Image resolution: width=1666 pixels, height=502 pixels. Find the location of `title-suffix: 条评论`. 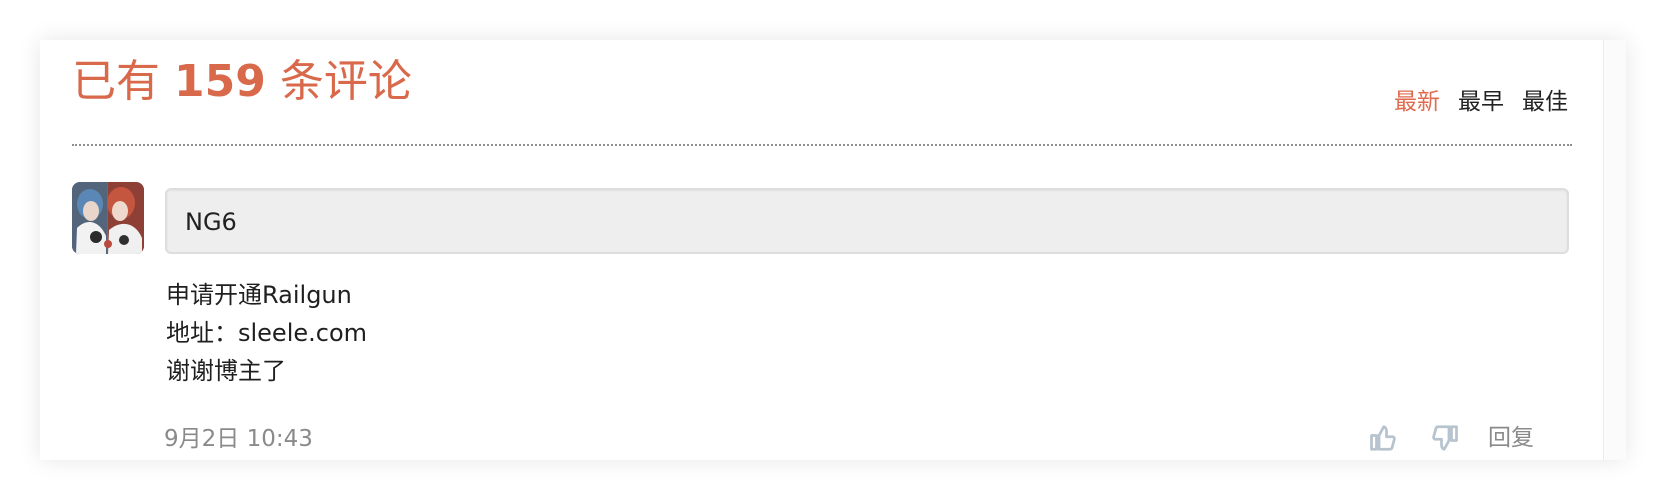

title-suffix: 条评论 is located at coordinates (345, 81).